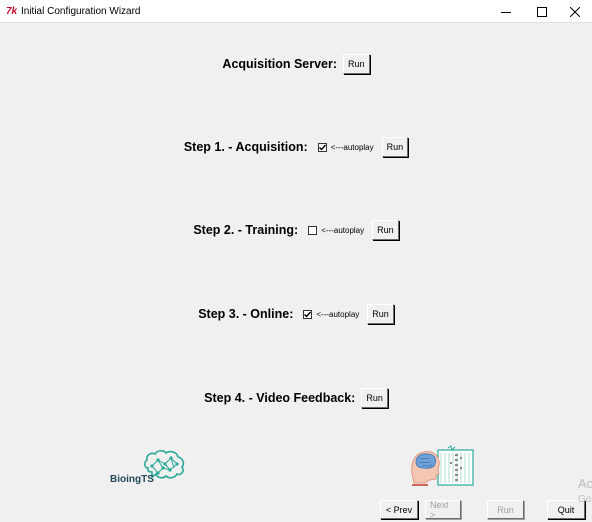  What do you see at coordinates (443, 510) in the screenshot?
I see `next-button: Next >` at bounding box center [443, 510].